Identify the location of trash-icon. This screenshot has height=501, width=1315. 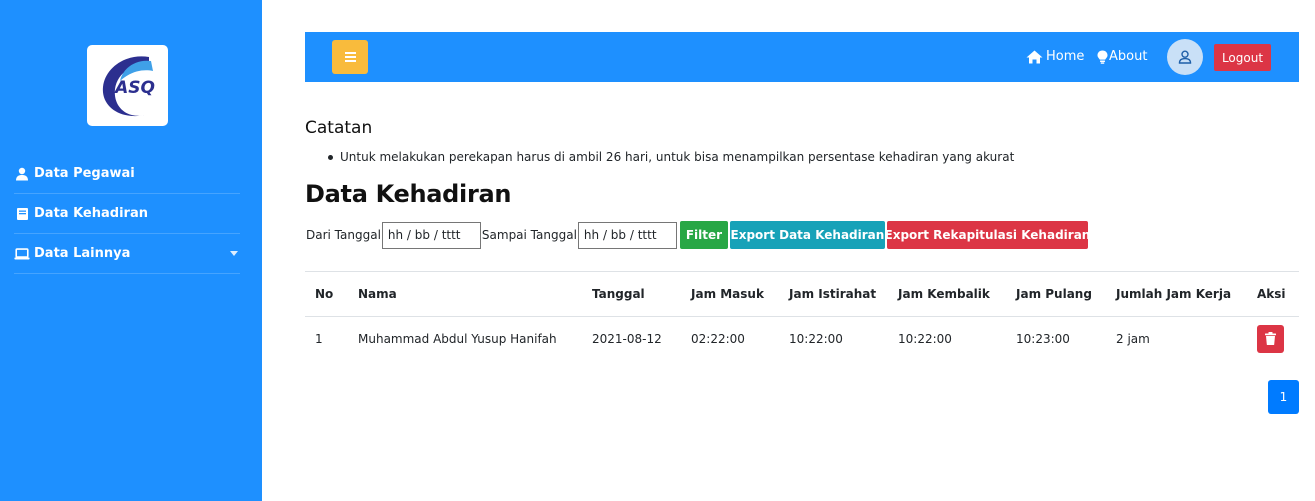
(1270, 339).